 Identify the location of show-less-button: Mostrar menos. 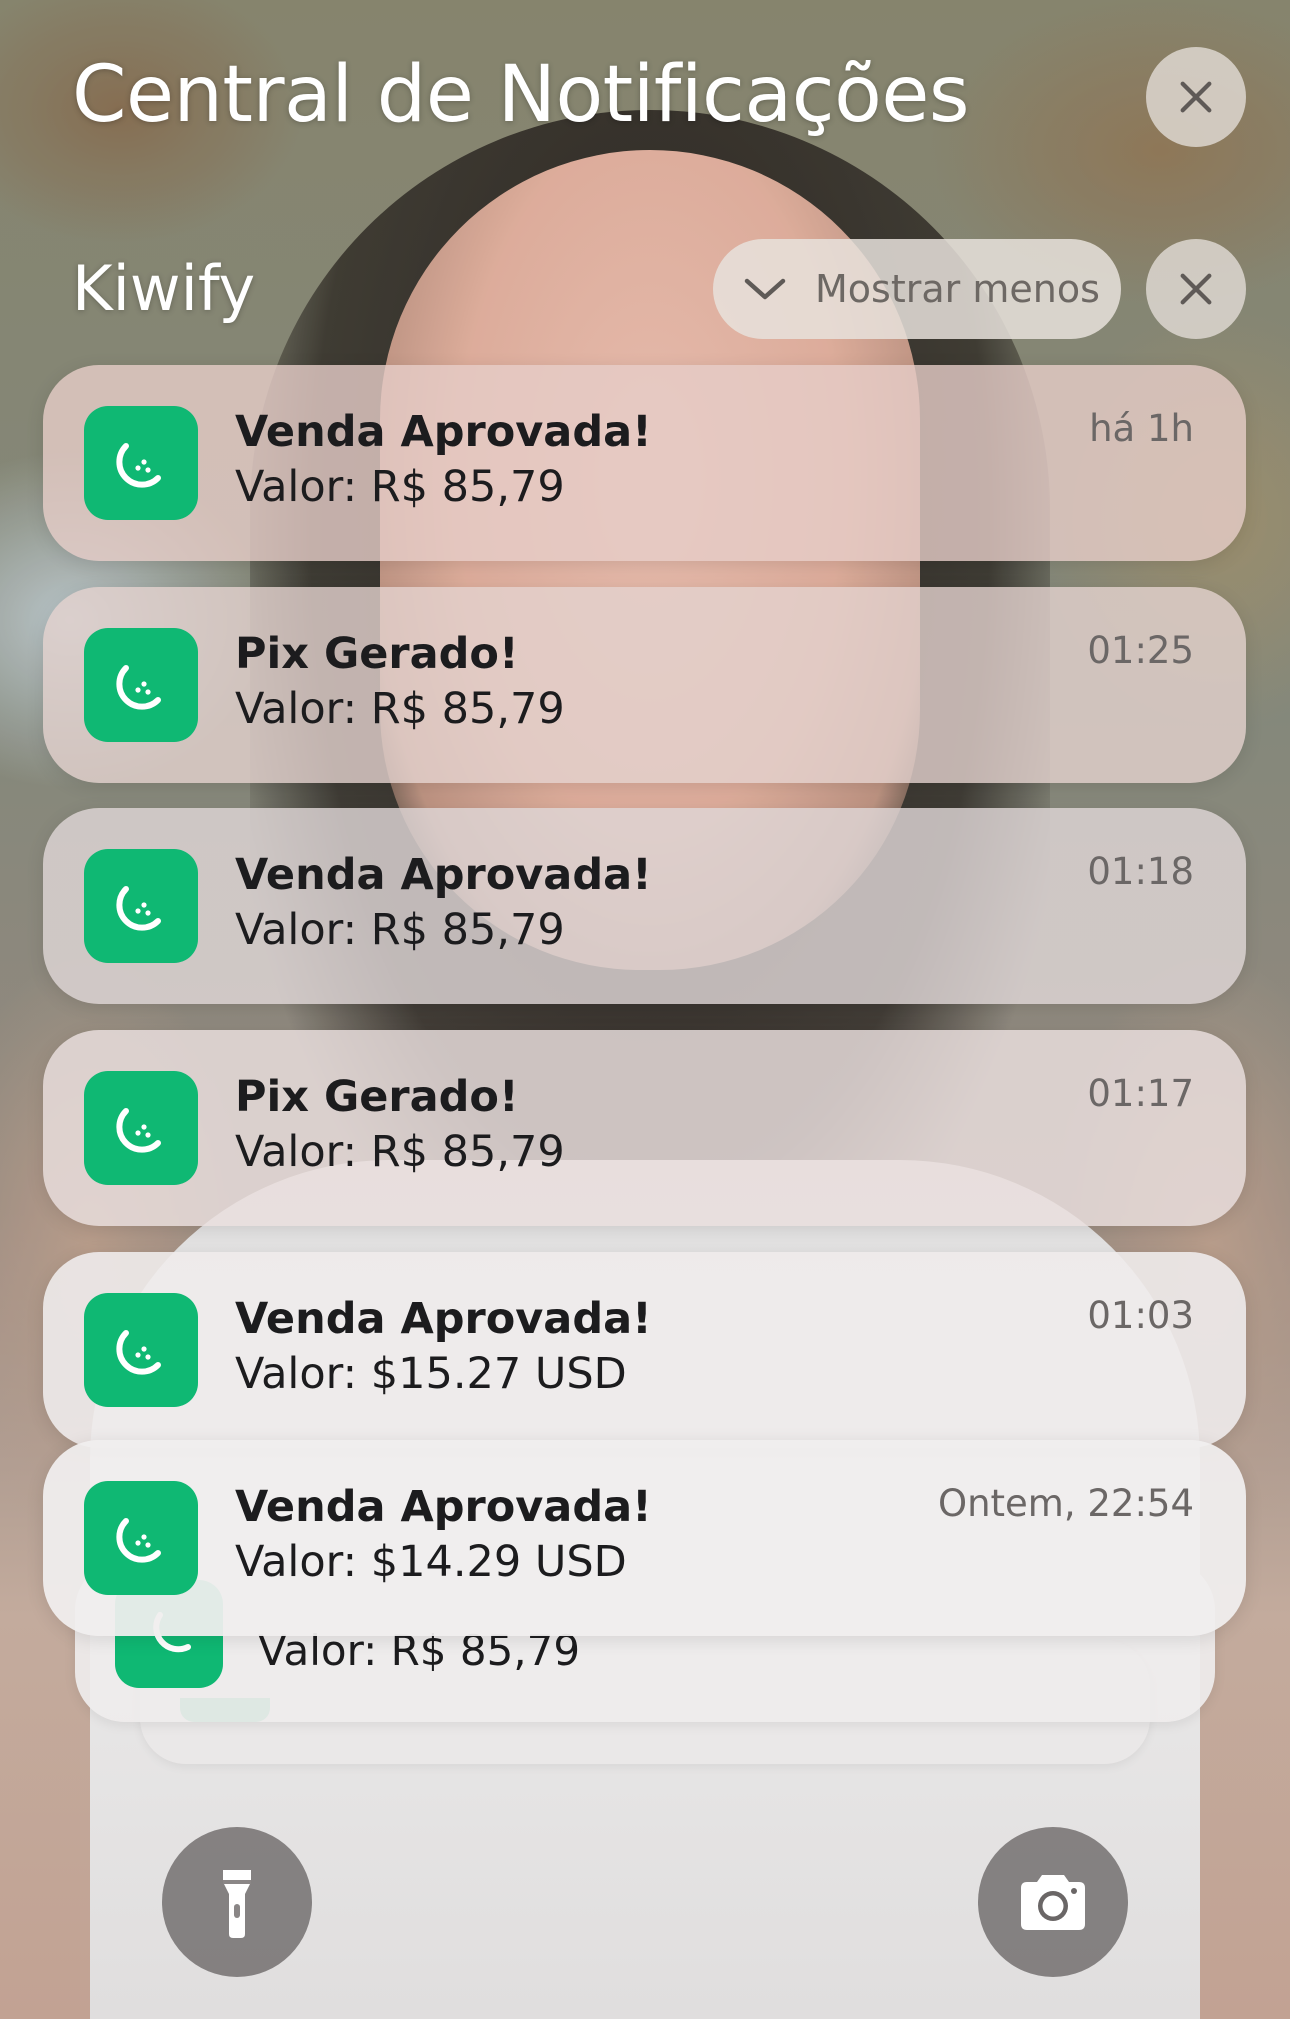
(917, 289).